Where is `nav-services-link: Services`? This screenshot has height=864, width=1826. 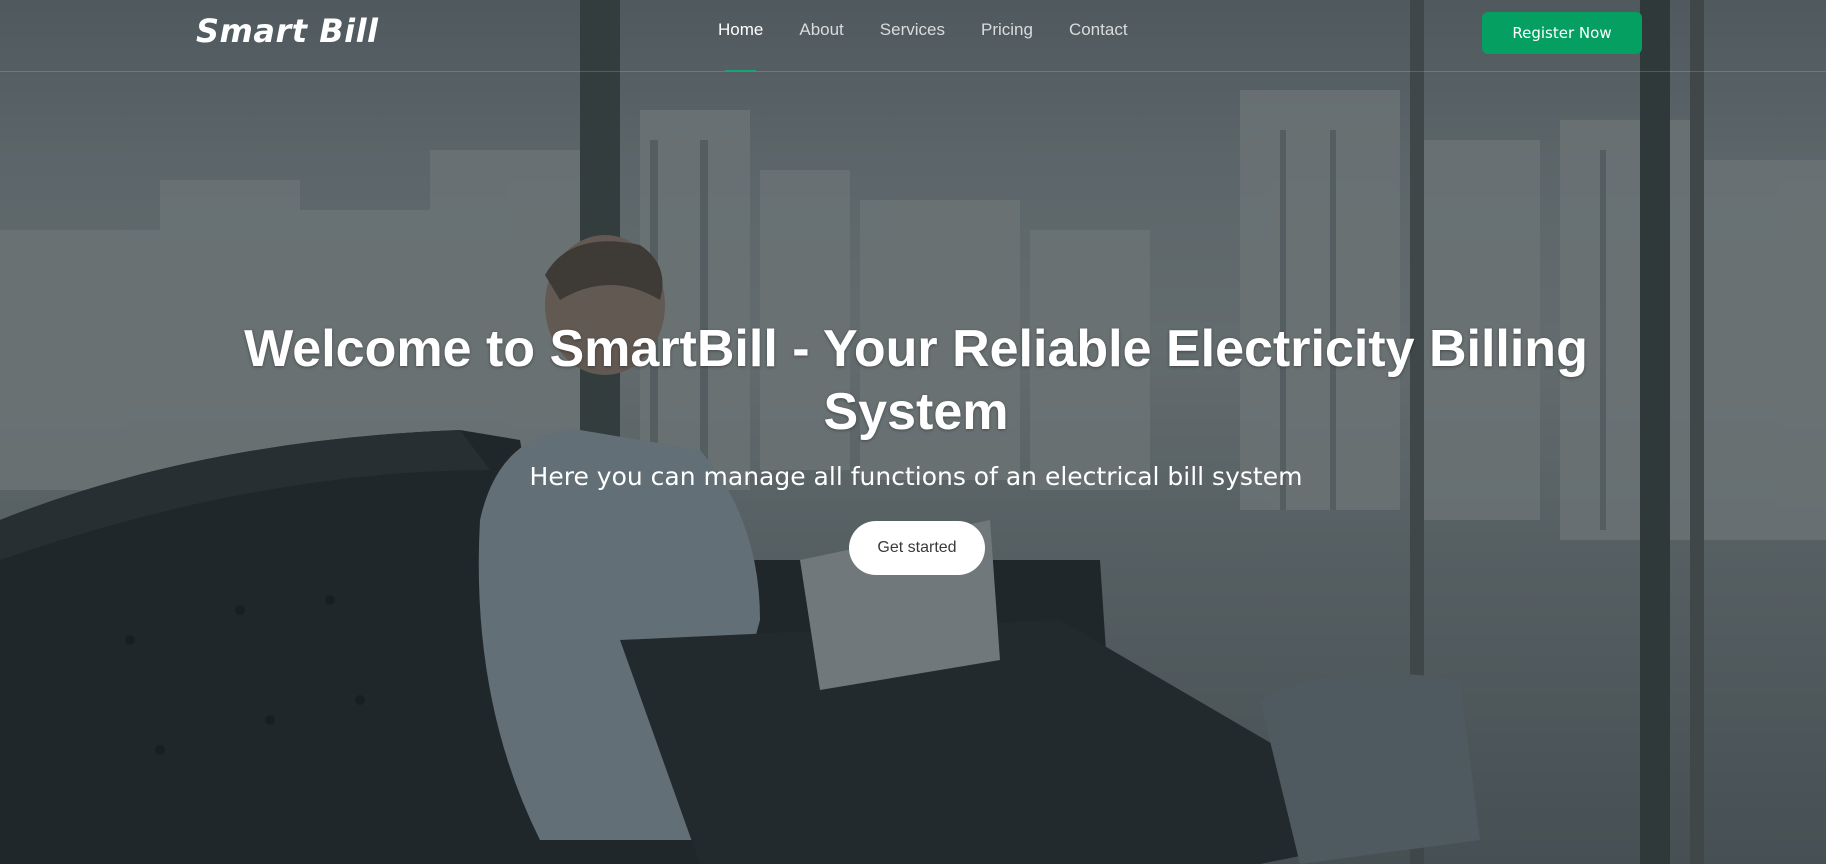 nav-services-link: Services is located at coordinates (912, 36).